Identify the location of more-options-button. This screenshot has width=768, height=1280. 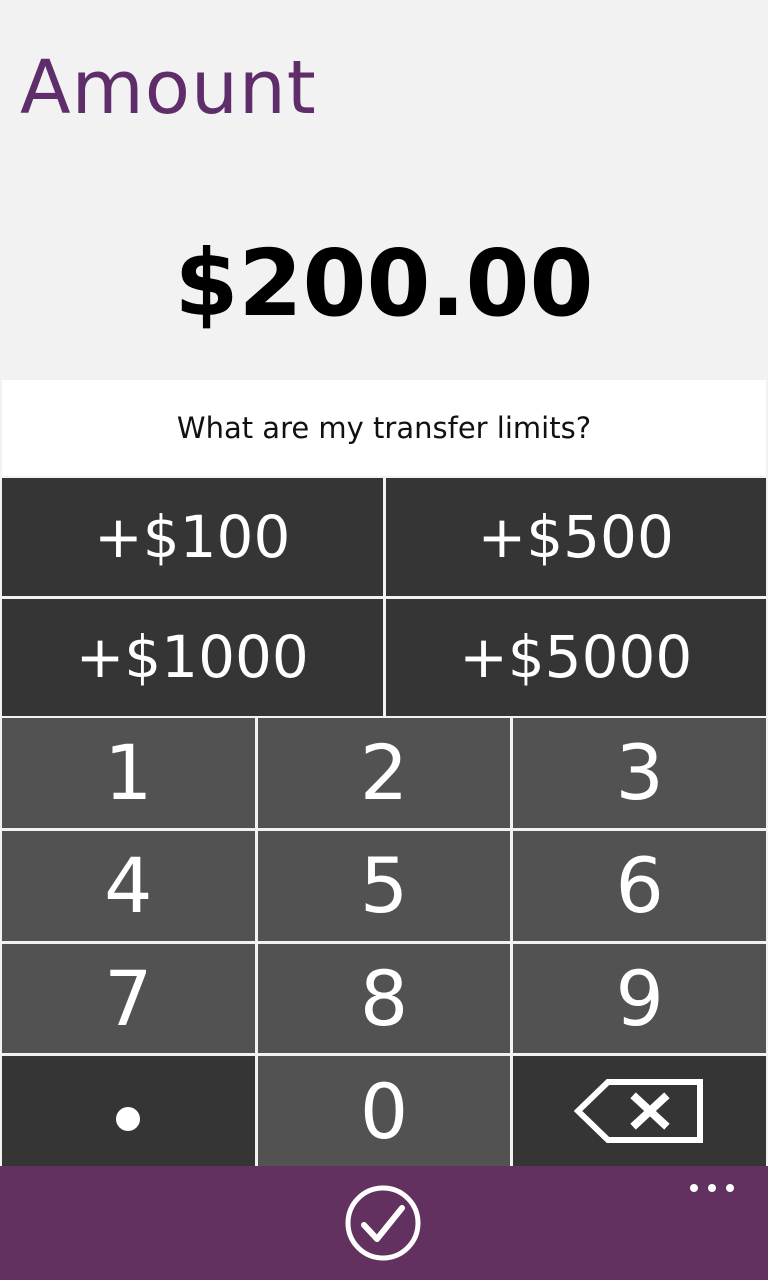
(712, 1188).